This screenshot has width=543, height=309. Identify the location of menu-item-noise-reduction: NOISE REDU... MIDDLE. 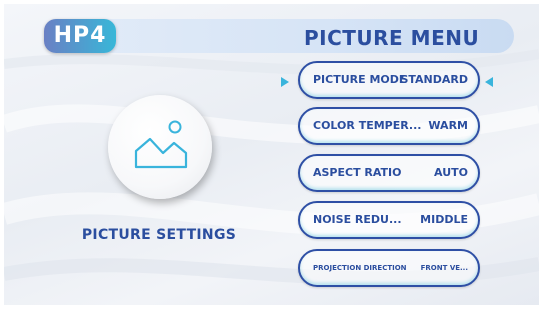
(389, 220).